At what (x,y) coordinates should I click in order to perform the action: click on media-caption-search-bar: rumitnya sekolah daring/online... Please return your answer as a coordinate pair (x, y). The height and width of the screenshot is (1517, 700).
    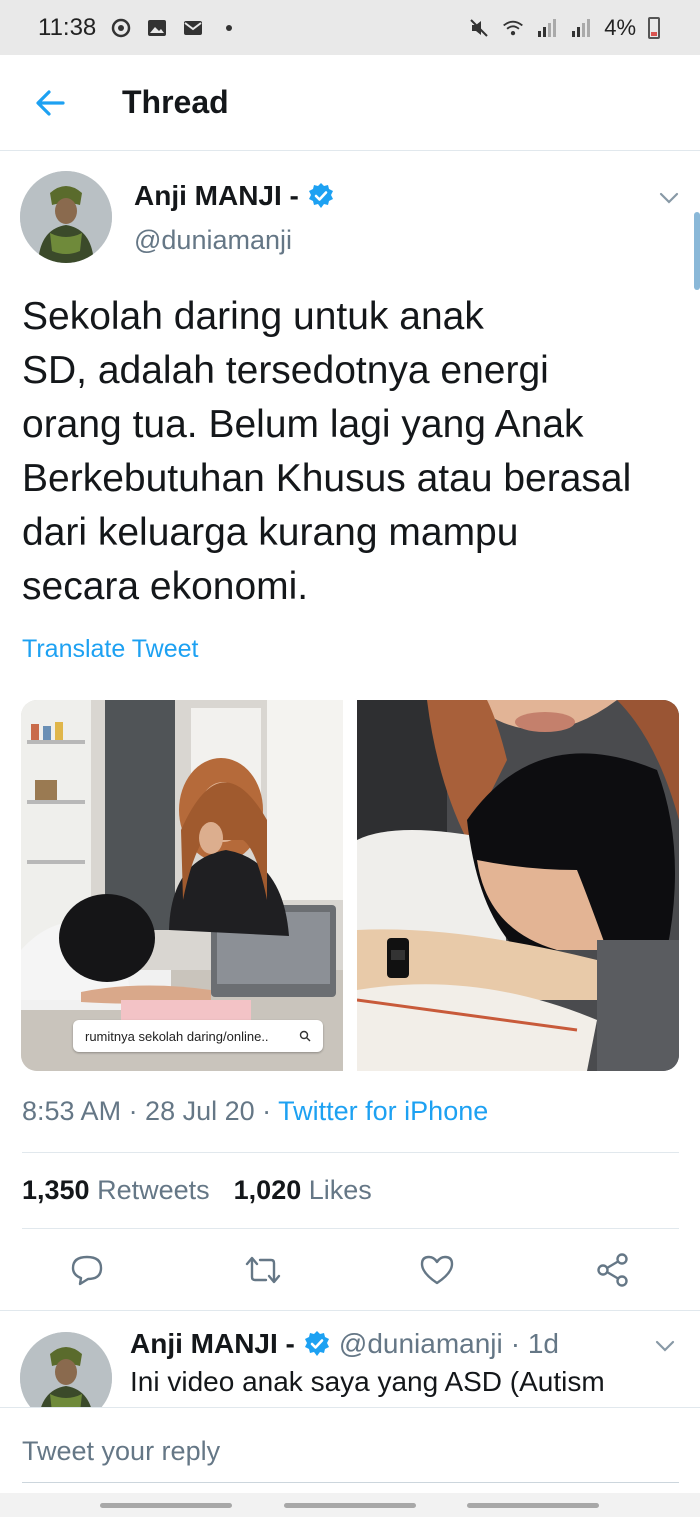
    Looking at the image, I should click on (198, 1036).